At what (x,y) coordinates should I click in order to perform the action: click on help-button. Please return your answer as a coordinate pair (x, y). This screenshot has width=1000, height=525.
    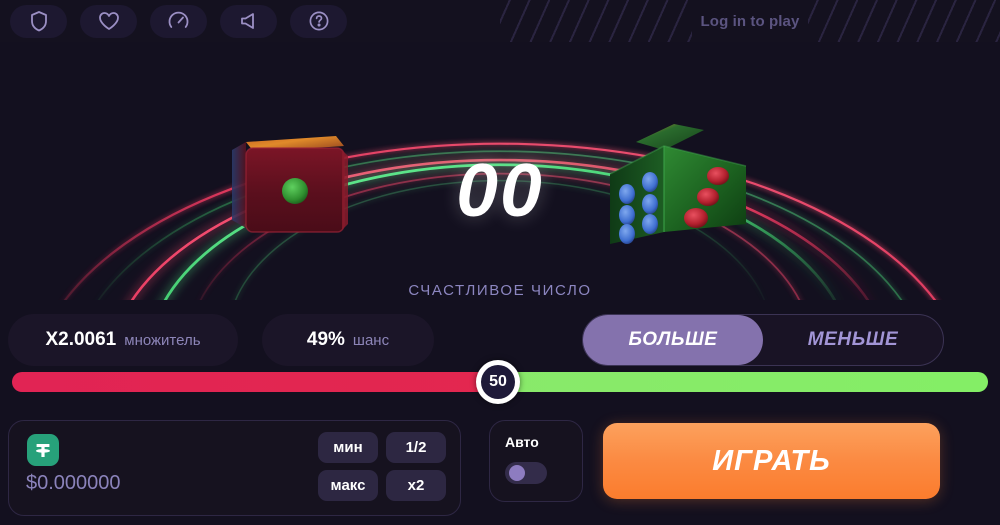
    Looking at the image, I should click on (318, 21).